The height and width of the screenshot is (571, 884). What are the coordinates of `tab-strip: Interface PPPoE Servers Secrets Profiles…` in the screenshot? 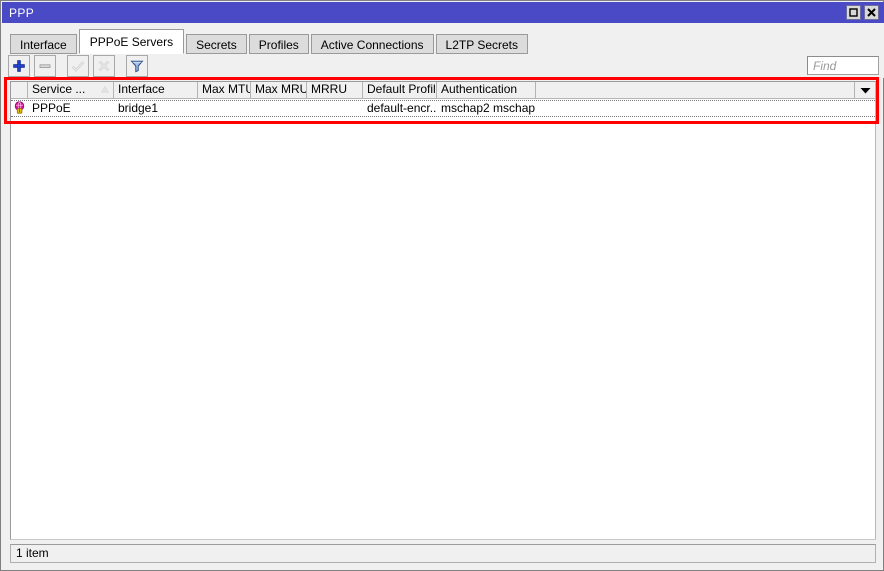 It's located at (443, 38).